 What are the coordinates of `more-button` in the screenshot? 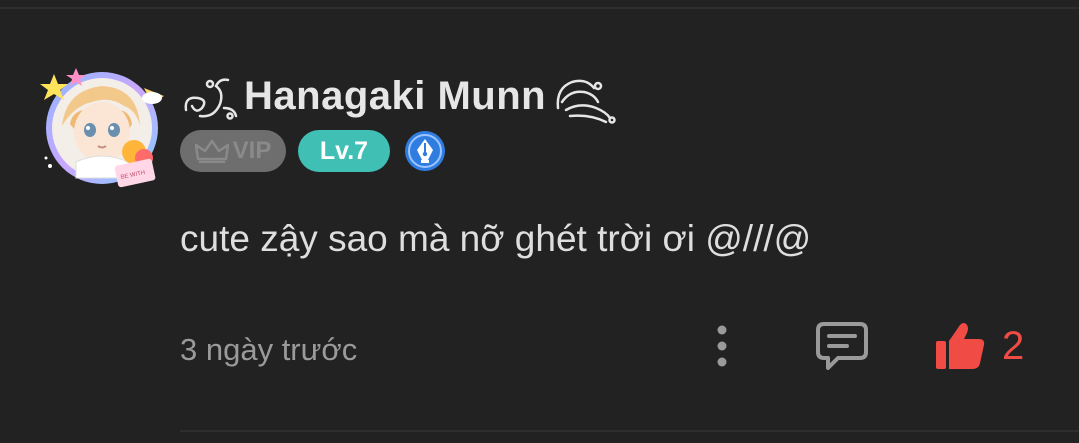 It's located at (722, 346).